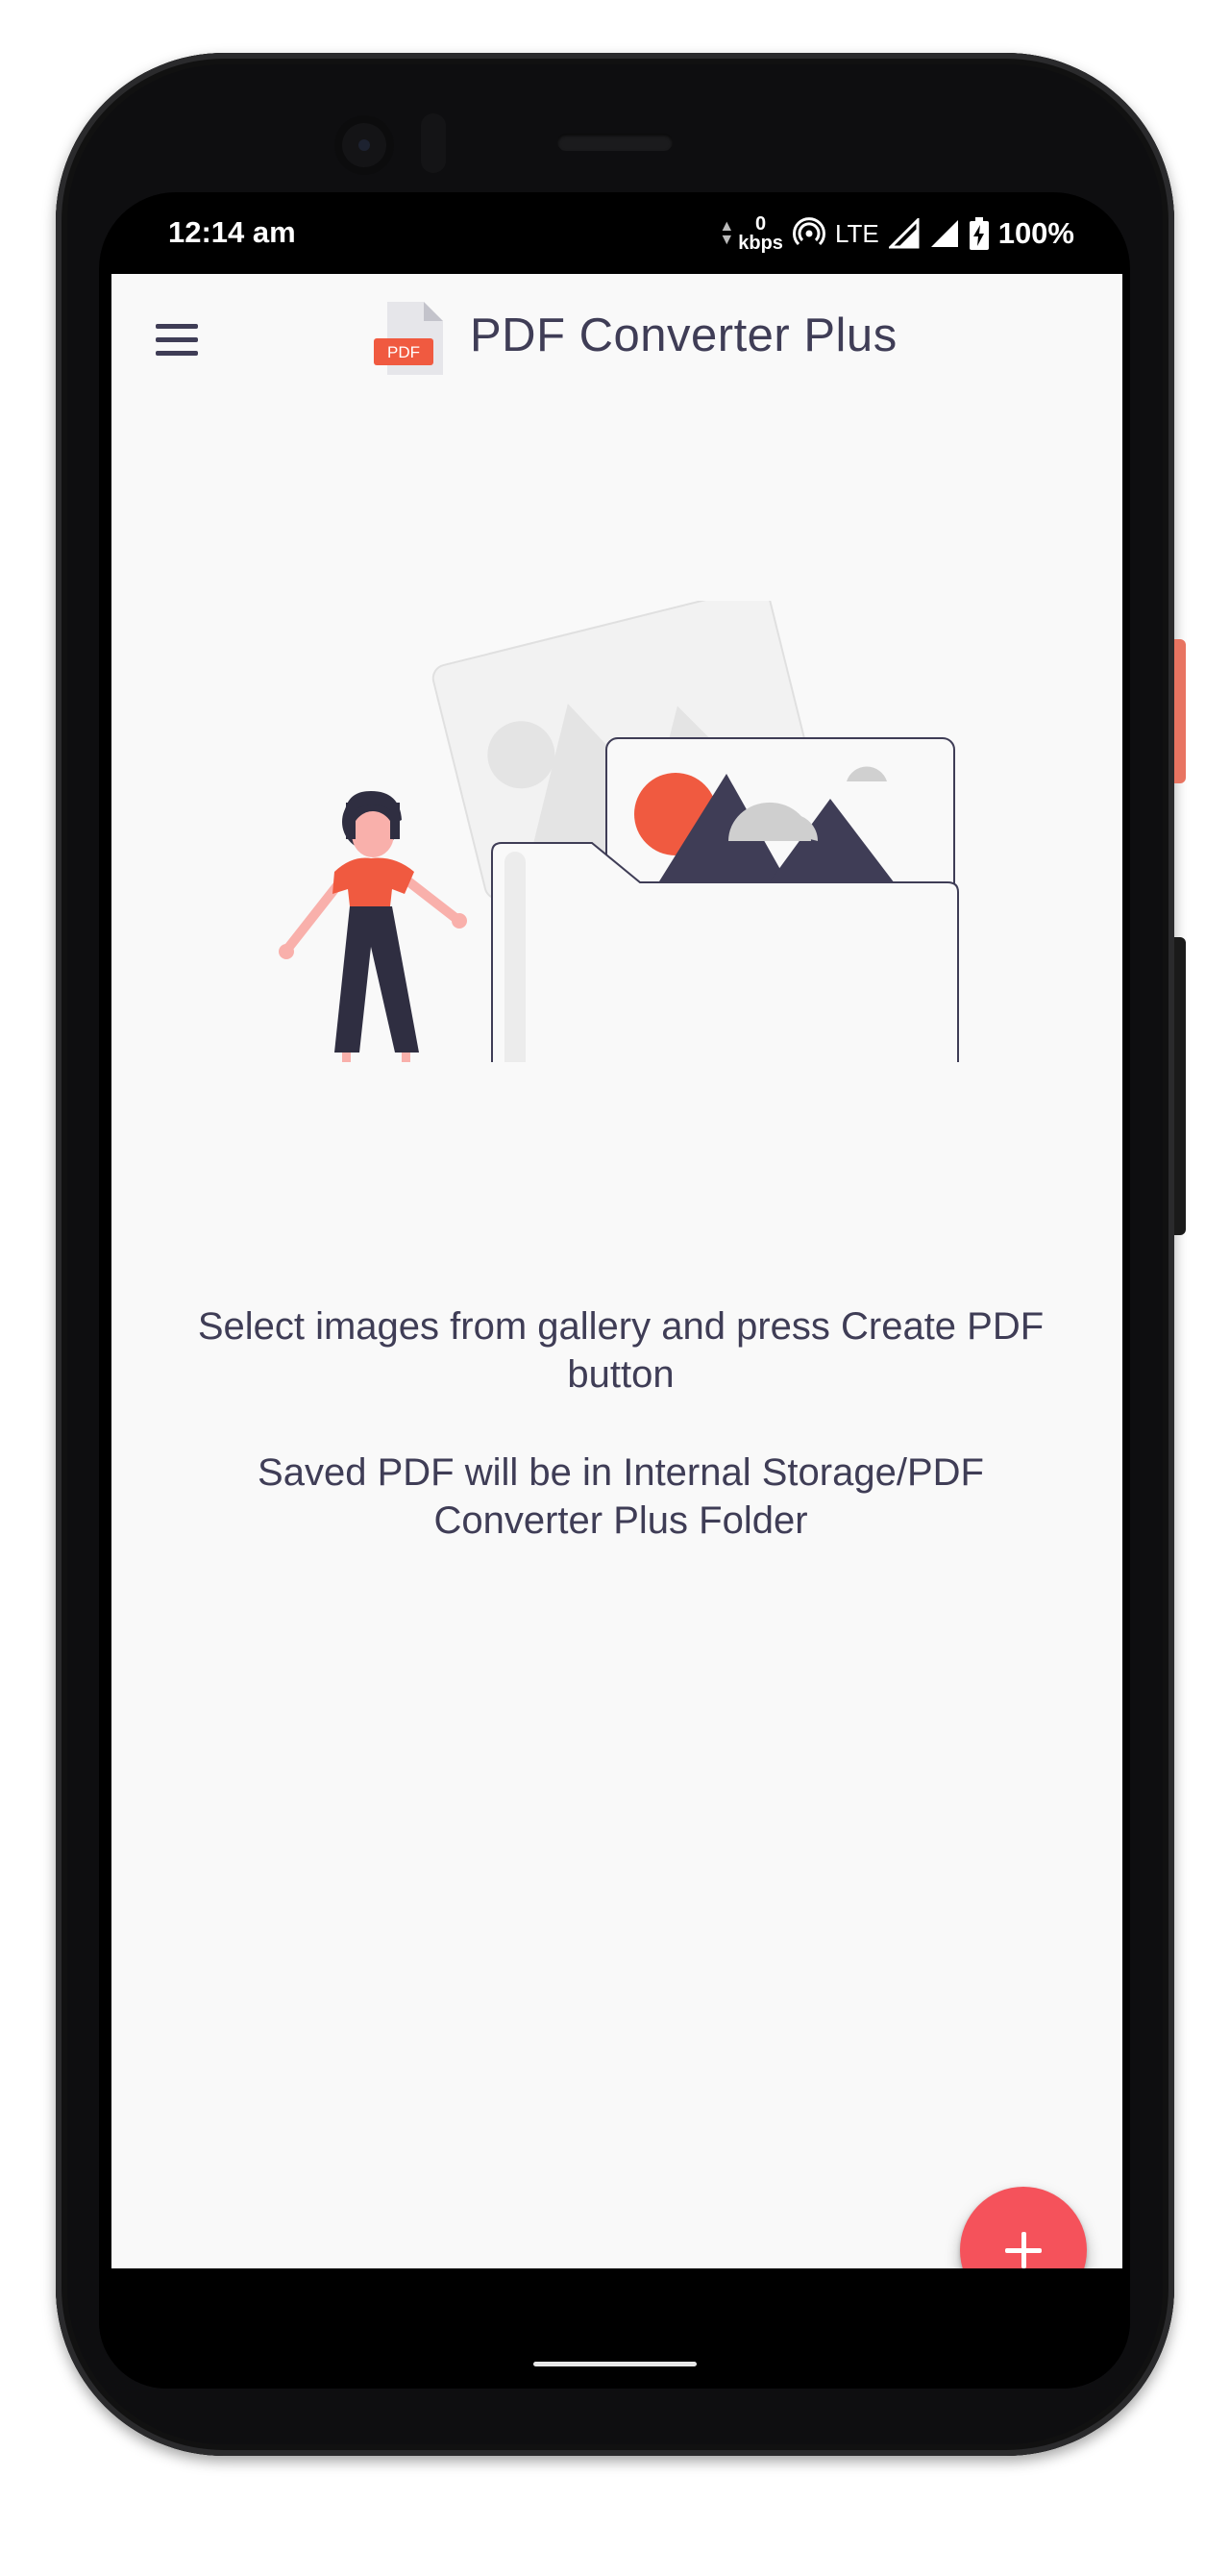  I want to click on status-bar: 12:14 am ▲ ▼ 0 kbps LTE 100%, so click(614, 233).